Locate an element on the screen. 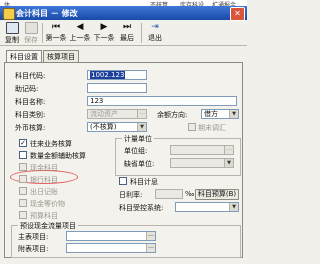  dialog-titlebar: 会计科目 － 修改 ✕ is located at coordinates (123, 13).